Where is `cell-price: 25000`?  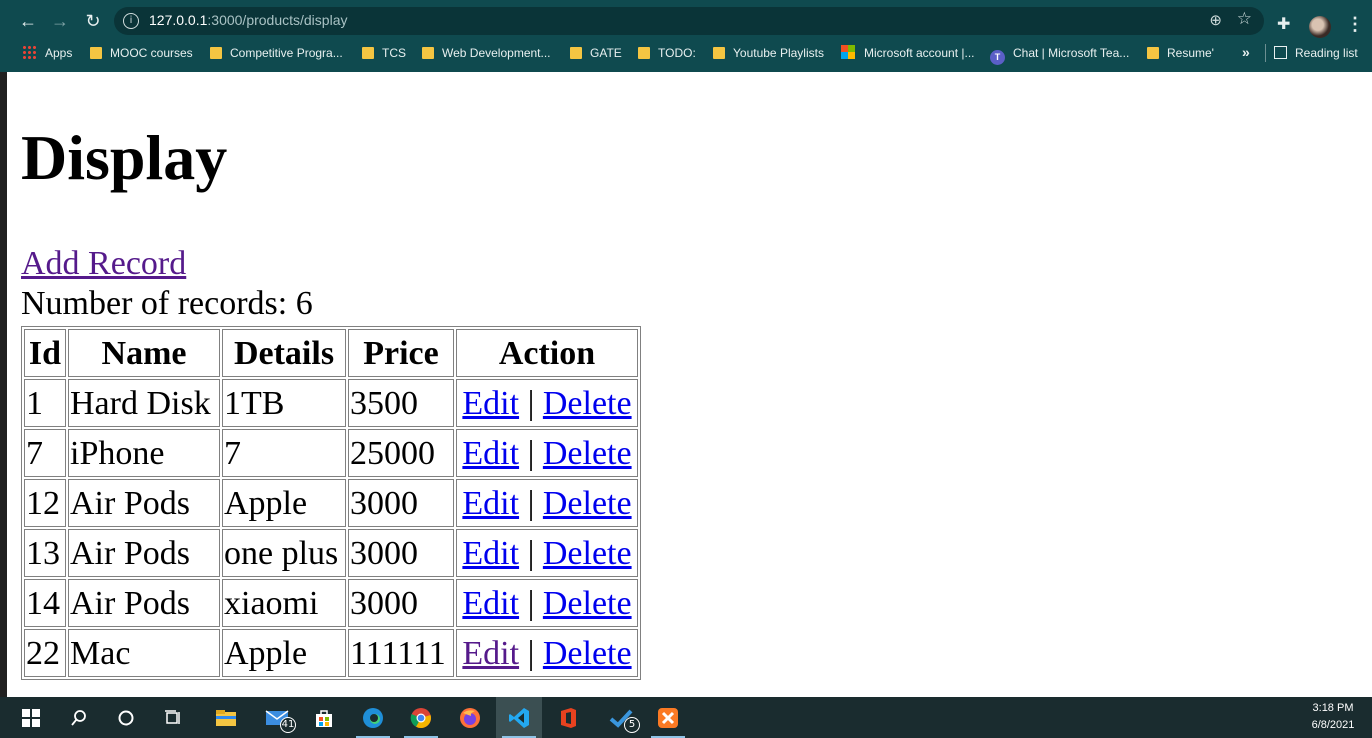 cell-price: 25000 is located at coordinates (401, 453).